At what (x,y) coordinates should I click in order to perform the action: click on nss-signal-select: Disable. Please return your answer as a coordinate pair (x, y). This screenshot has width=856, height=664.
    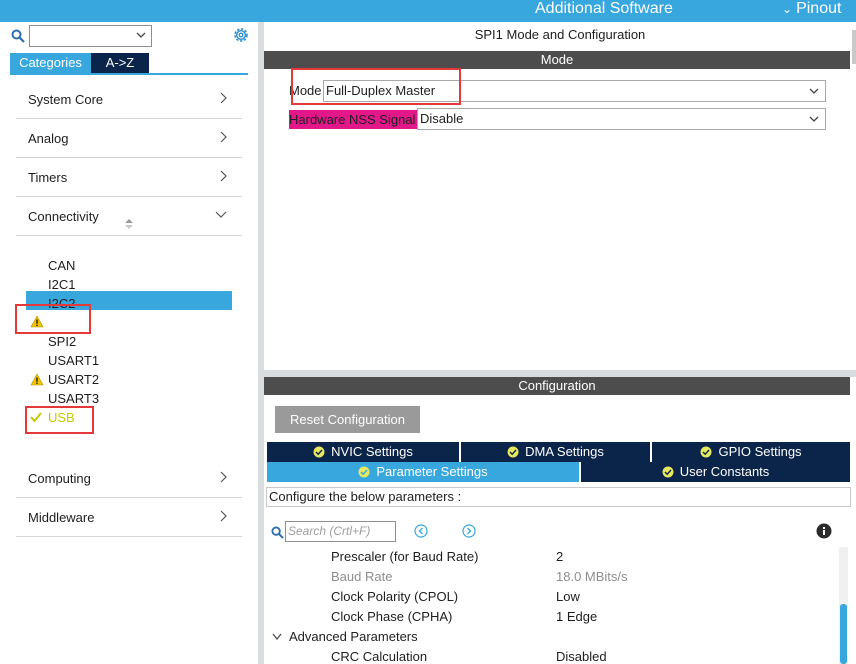
    Looking at the image, I should click on (621, 119).